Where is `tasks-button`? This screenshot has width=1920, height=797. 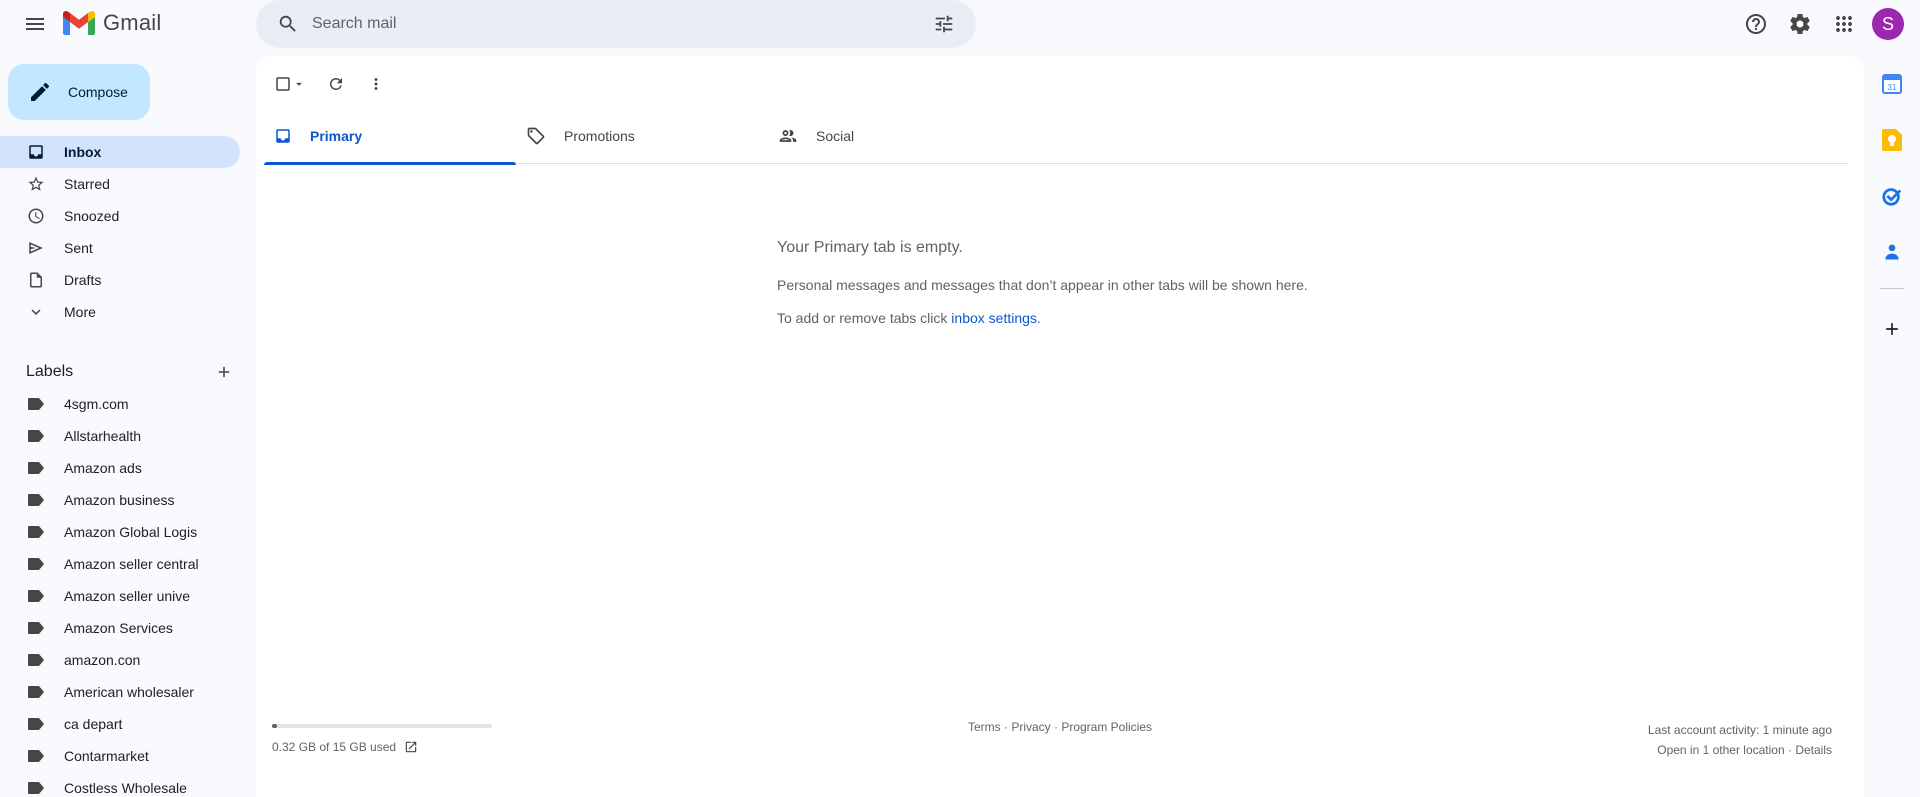
tasks-button is located at coordinates (1892, 196).